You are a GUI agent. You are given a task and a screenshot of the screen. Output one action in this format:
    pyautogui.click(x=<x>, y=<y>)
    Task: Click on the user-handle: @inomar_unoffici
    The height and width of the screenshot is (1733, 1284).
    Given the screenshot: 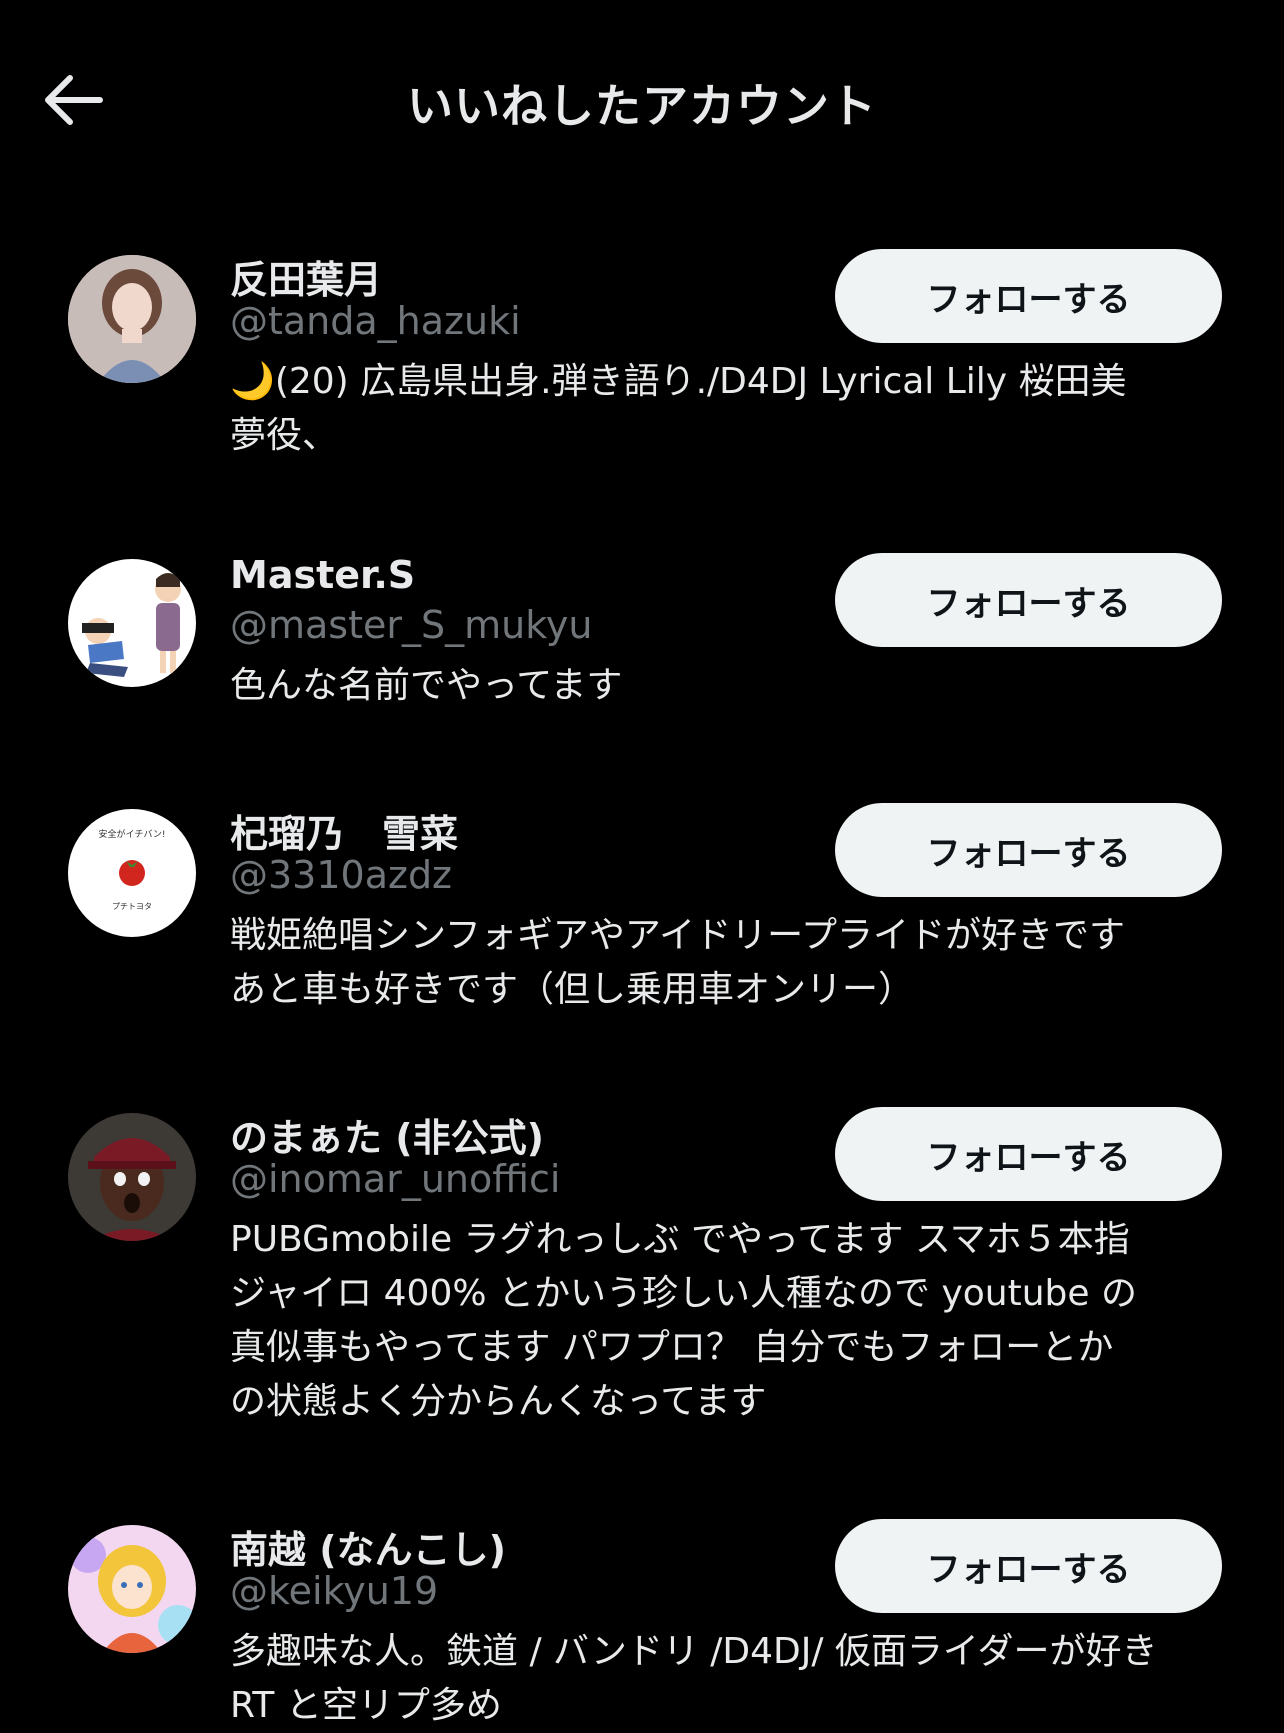 What is the action you would take?
    pyautogui.click(x=395, y=1179)
    